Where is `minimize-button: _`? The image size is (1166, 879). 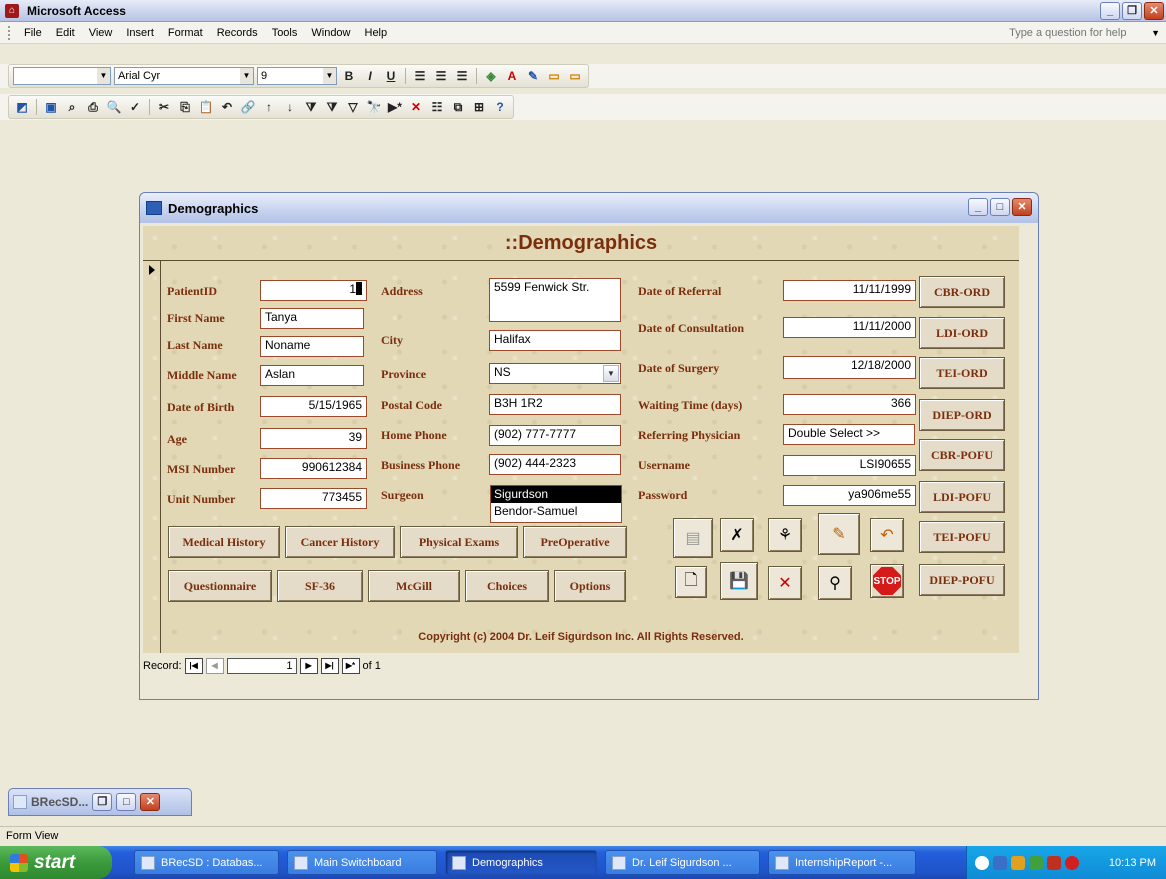
minimize-button: _ is located at coordinates (1110, 11).